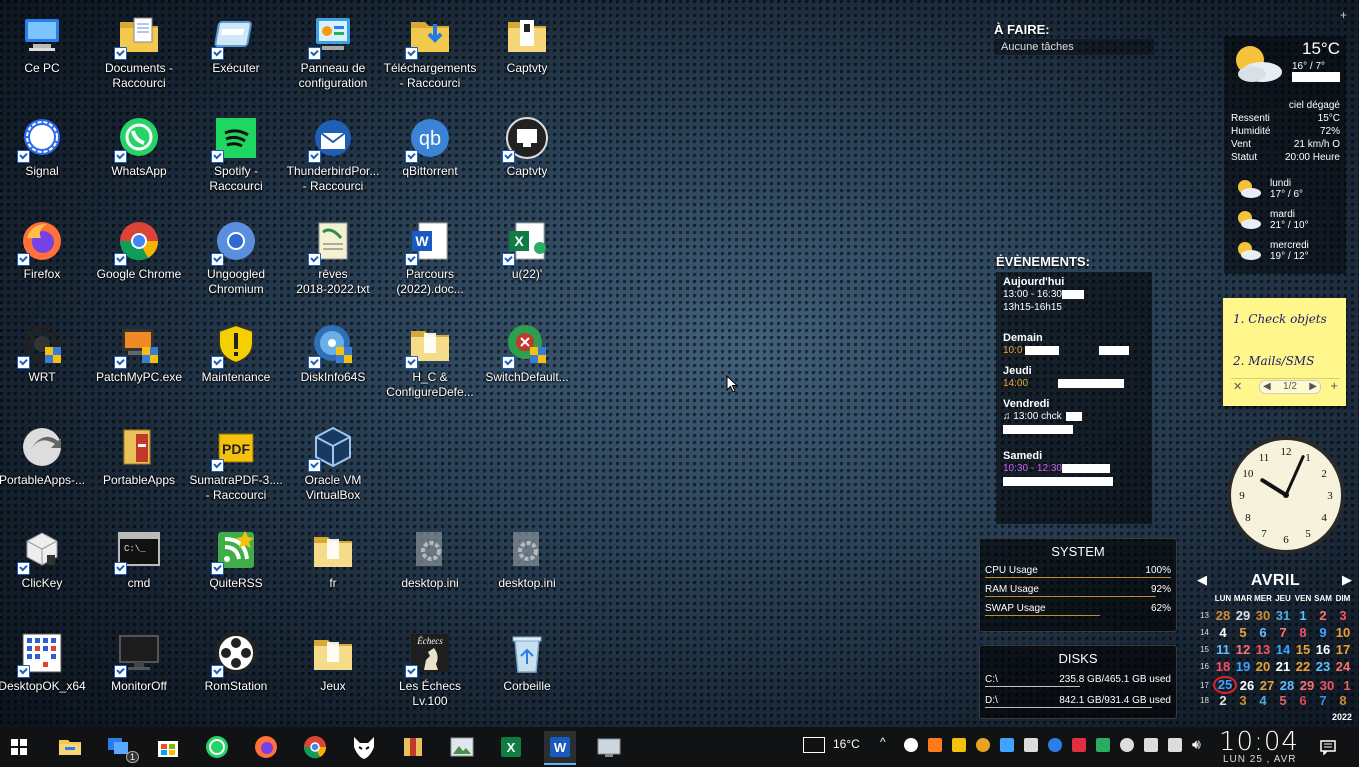 This screenshot has height=767, width=1359. What do you see at coordinates (236, 571) in the screenshot?
I see `desktop-icon-quiterss: QuiteRSS` at bounding box center [236, 571].